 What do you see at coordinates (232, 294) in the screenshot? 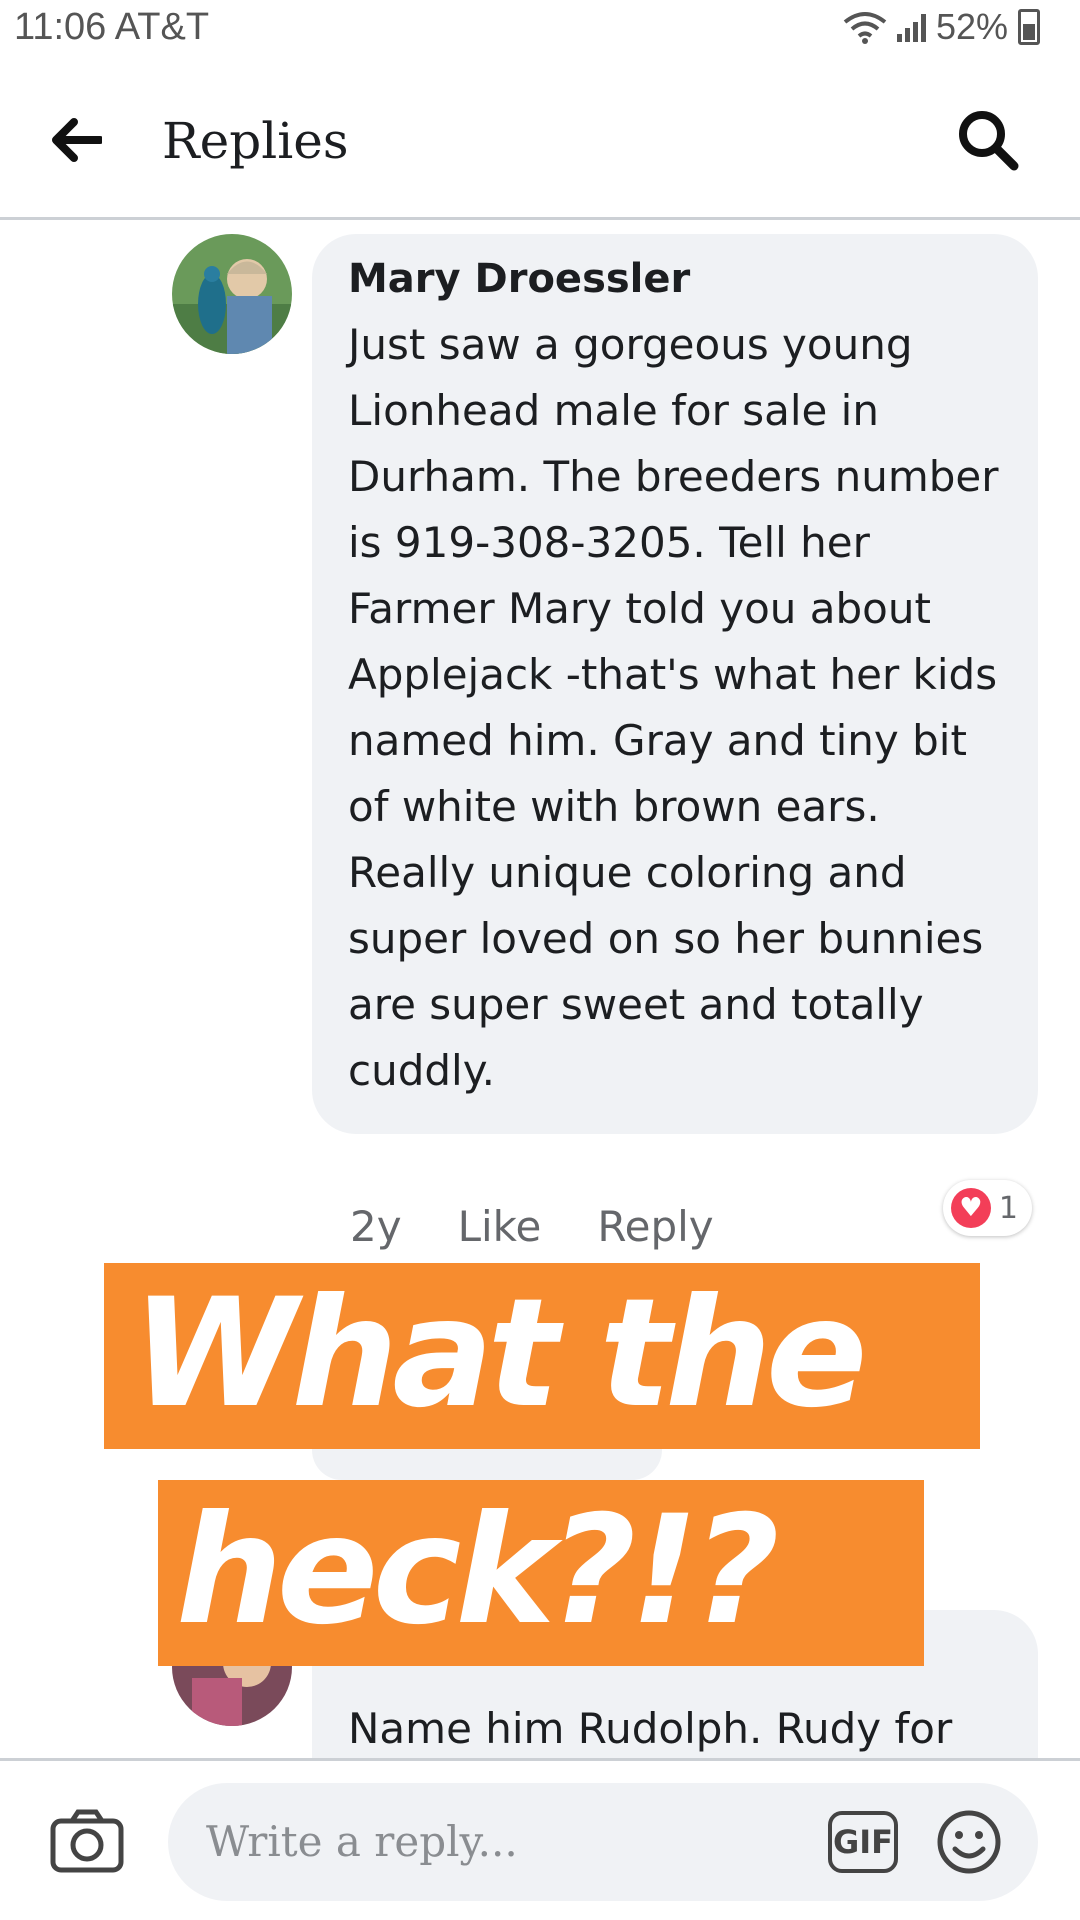
I see `avatar` at bounding box center [232, 294].